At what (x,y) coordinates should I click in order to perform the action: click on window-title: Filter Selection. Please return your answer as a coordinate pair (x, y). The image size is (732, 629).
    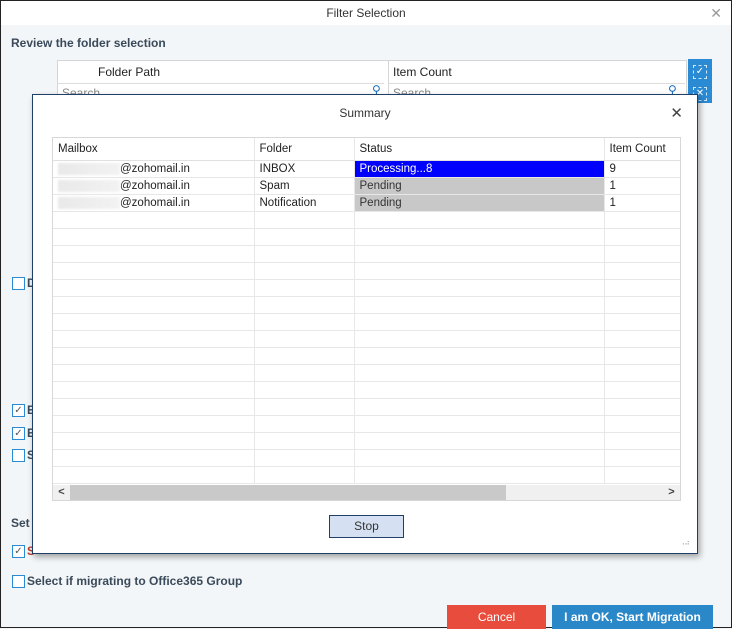
    Looking at the image, I should click on (366, 13).